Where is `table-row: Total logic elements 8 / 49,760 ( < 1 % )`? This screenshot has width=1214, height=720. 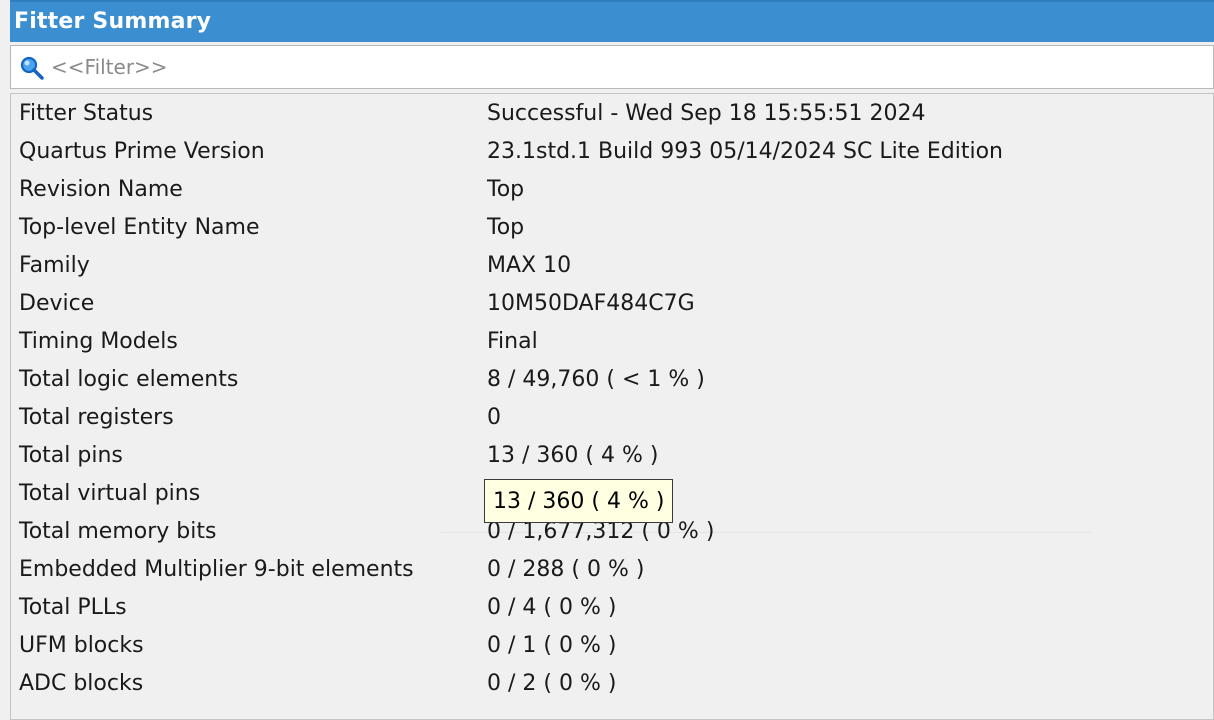
table-row: Total logic elements 8 / 49,760 ( < 1 % ) is located at coordinates (612, 380).